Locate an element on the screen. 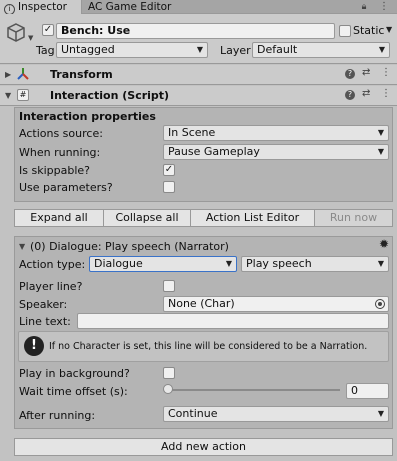 The width and height of the screenshot is (397, 461). info-icon: ! is located at coordinates (34, 346).